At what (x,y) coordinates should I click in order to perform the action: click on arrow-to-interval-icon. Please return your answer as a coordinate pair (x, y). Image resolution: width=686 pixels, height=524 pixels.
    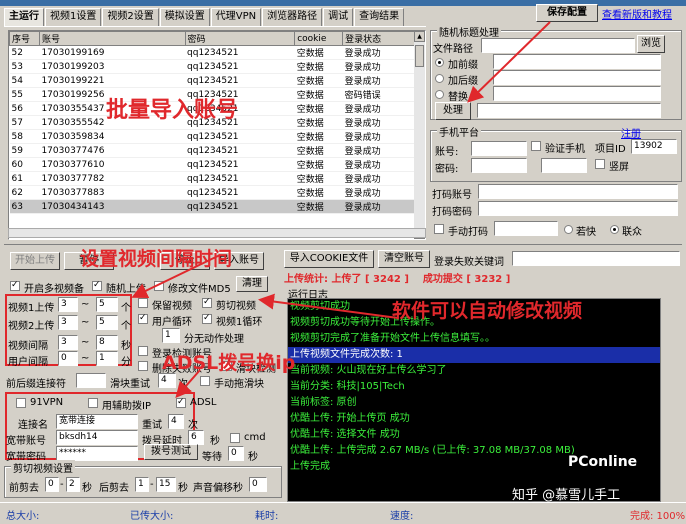
    Looking at the image, I should click on (176, 276).